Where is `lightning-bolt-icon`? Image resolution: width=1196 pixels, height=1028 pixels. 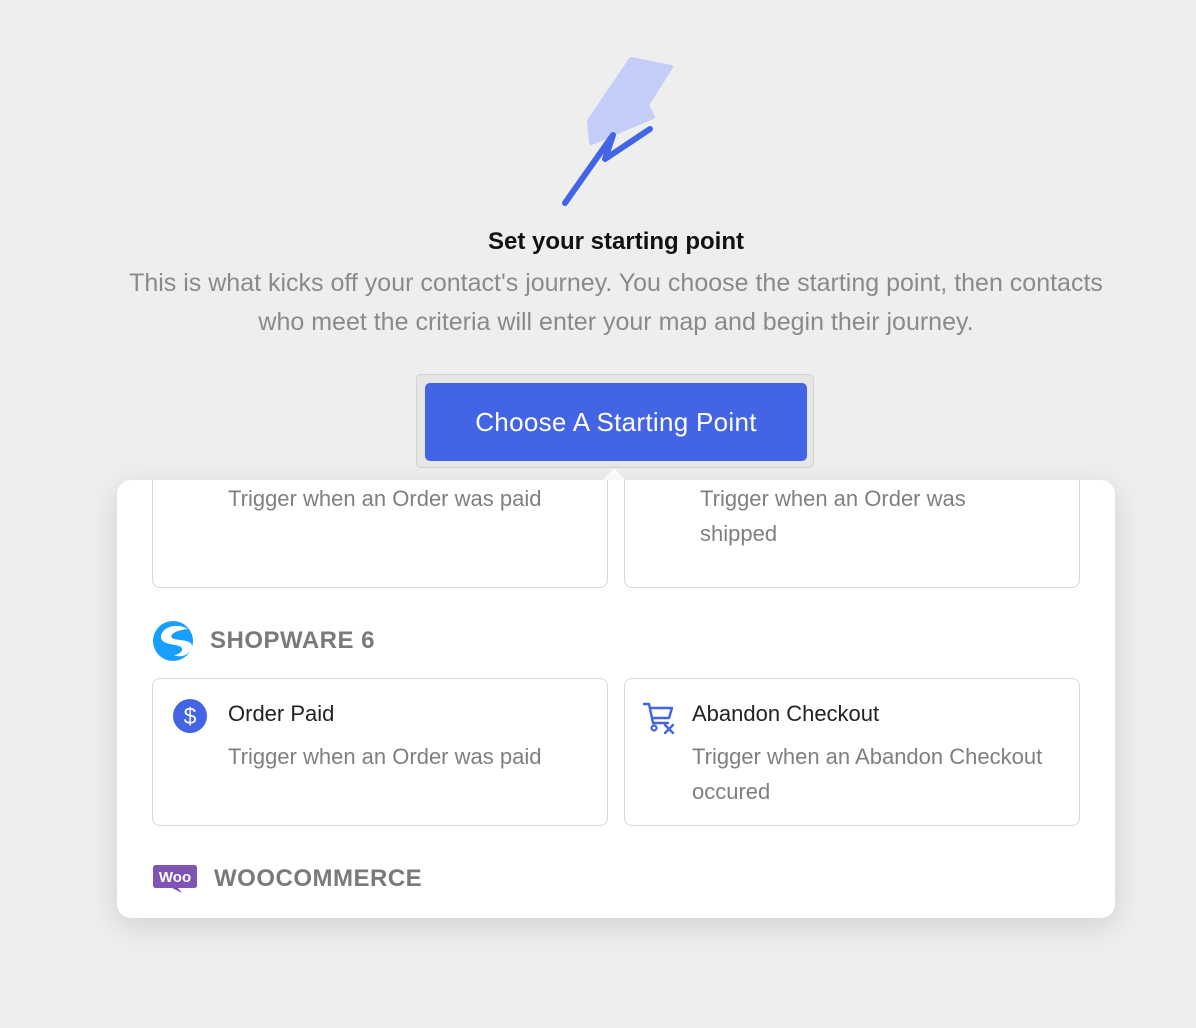
lightning-bolt-icon is located at coordinates (617, 131).